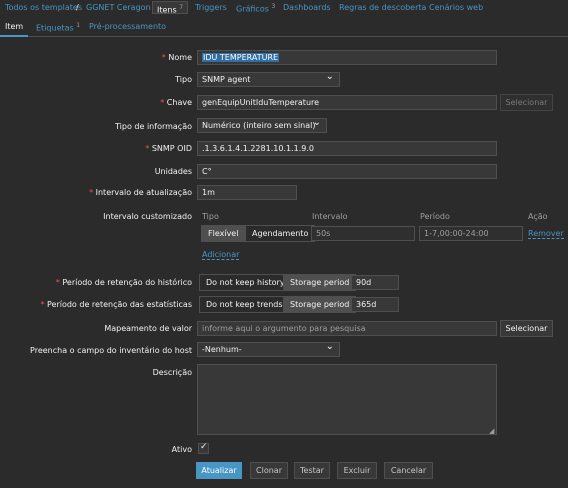 This screenshot has width=568, height=488. I want to click on key-input: genEquipUnitIduTemperature, so click(347, 102).